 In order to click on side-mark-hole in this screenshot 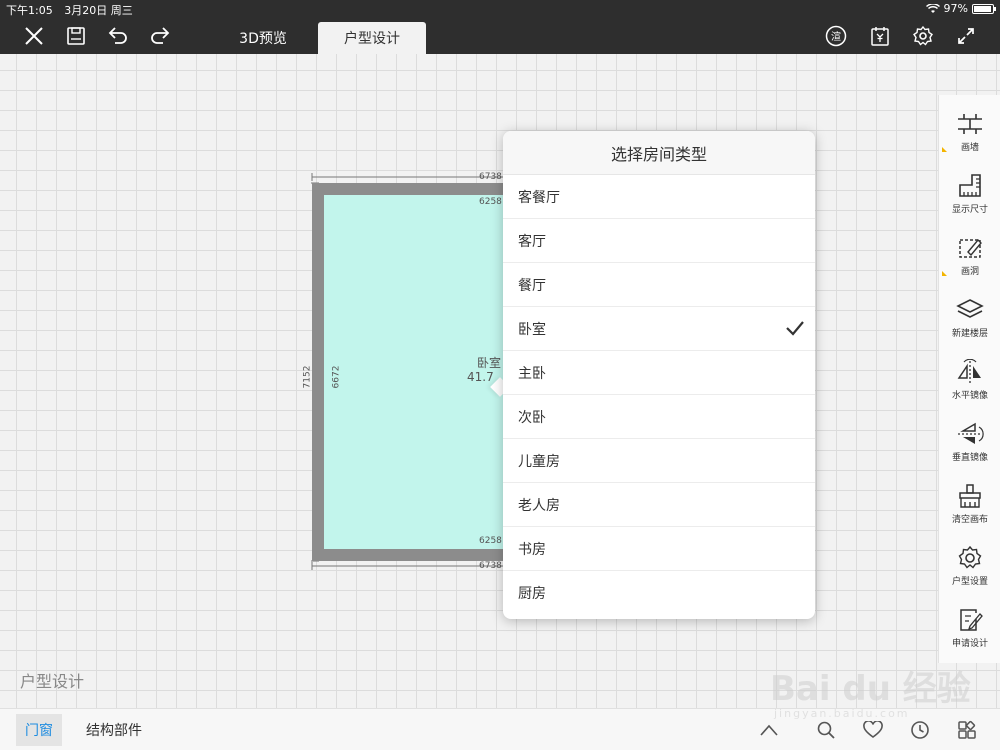, I will do `click(944, 273)`.